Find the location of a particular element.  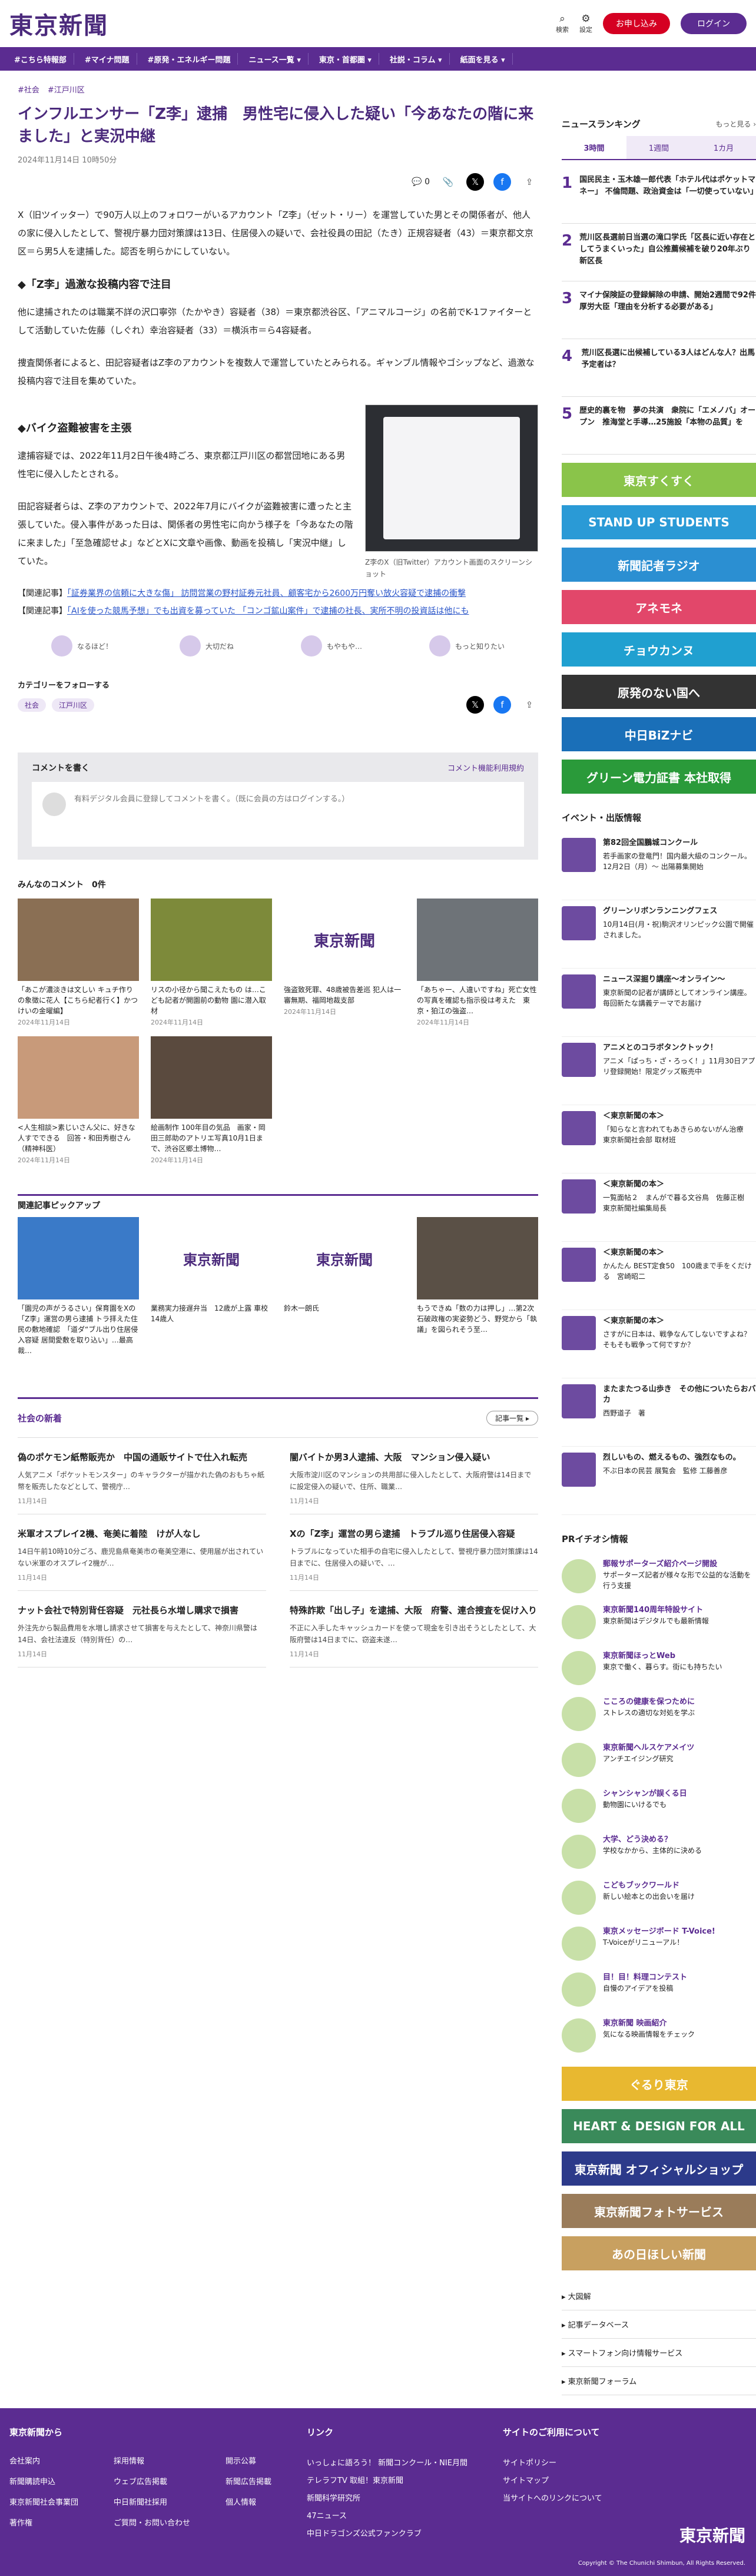

ranking-more-link: もっと見る › is located at coordinates (735, 124).